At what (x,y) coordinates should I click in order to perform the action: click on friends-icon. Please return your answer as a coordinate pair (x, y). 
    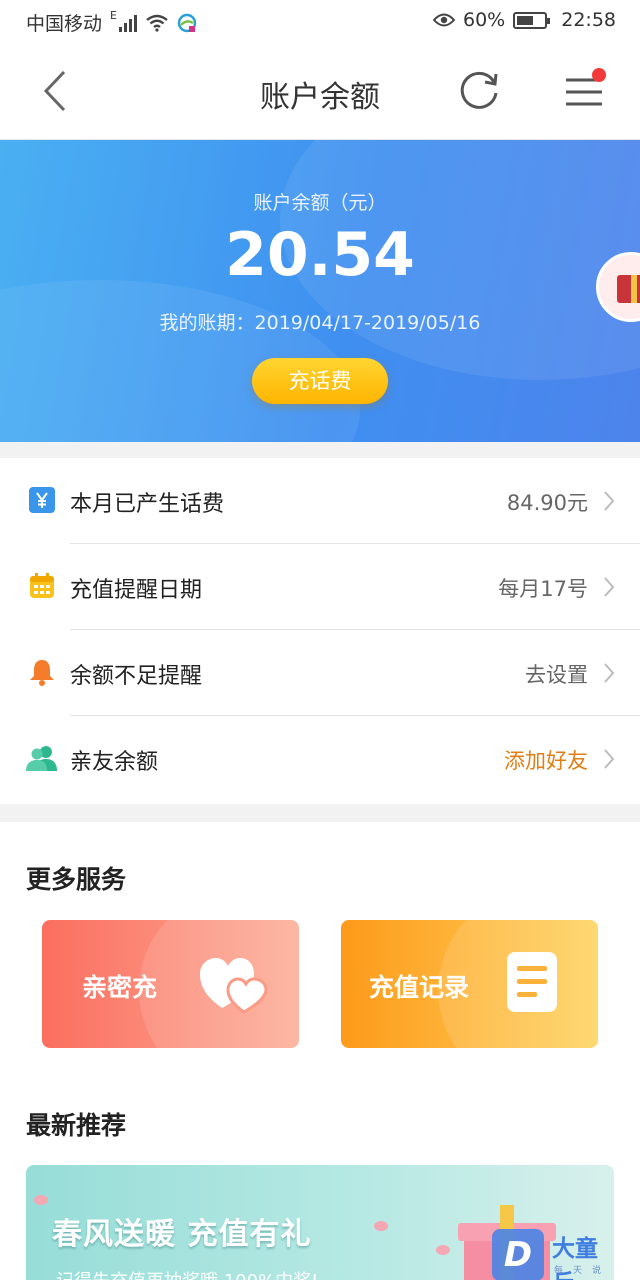
    Looking at the image, I should click on (41, 758).